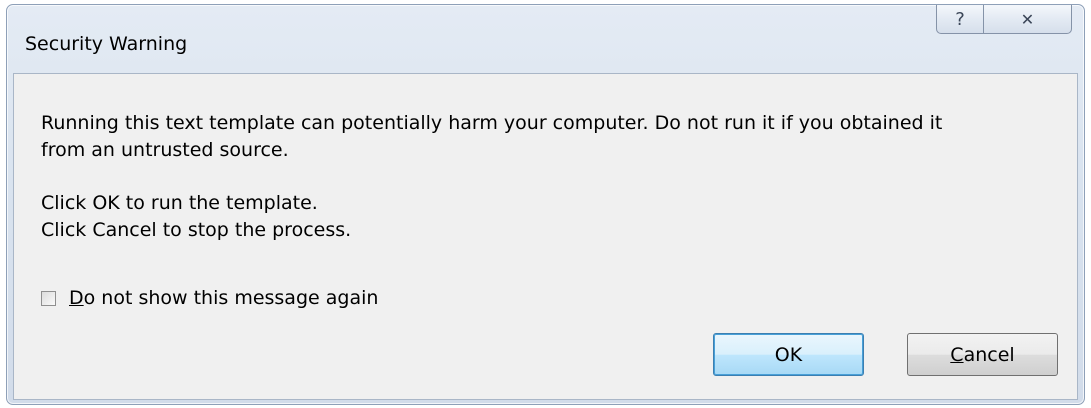  I want to click on close-button: ✕, so click(1027, 19).